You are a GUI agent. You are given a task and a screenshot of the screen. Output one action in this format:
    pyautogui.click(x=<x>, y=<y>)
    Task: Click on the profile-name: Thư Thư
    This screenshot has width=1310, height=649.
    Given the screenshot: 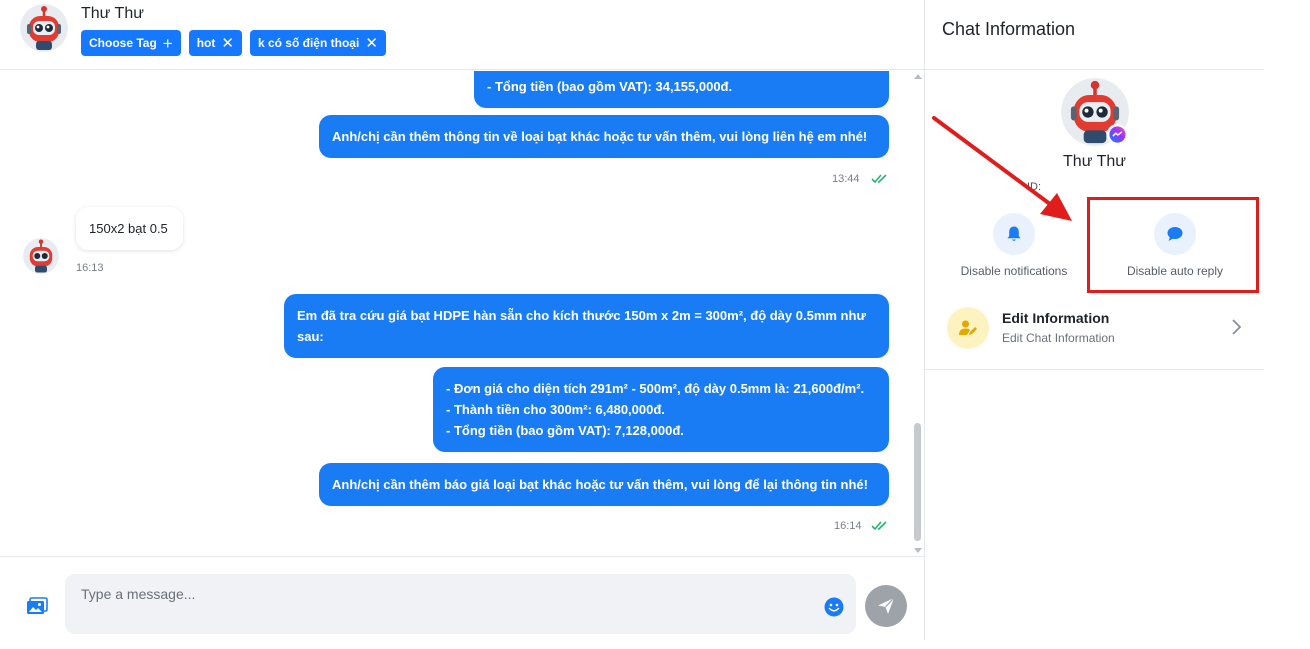 What is the action you would take?
    pyautogui.click(x=1094, y=161)
    